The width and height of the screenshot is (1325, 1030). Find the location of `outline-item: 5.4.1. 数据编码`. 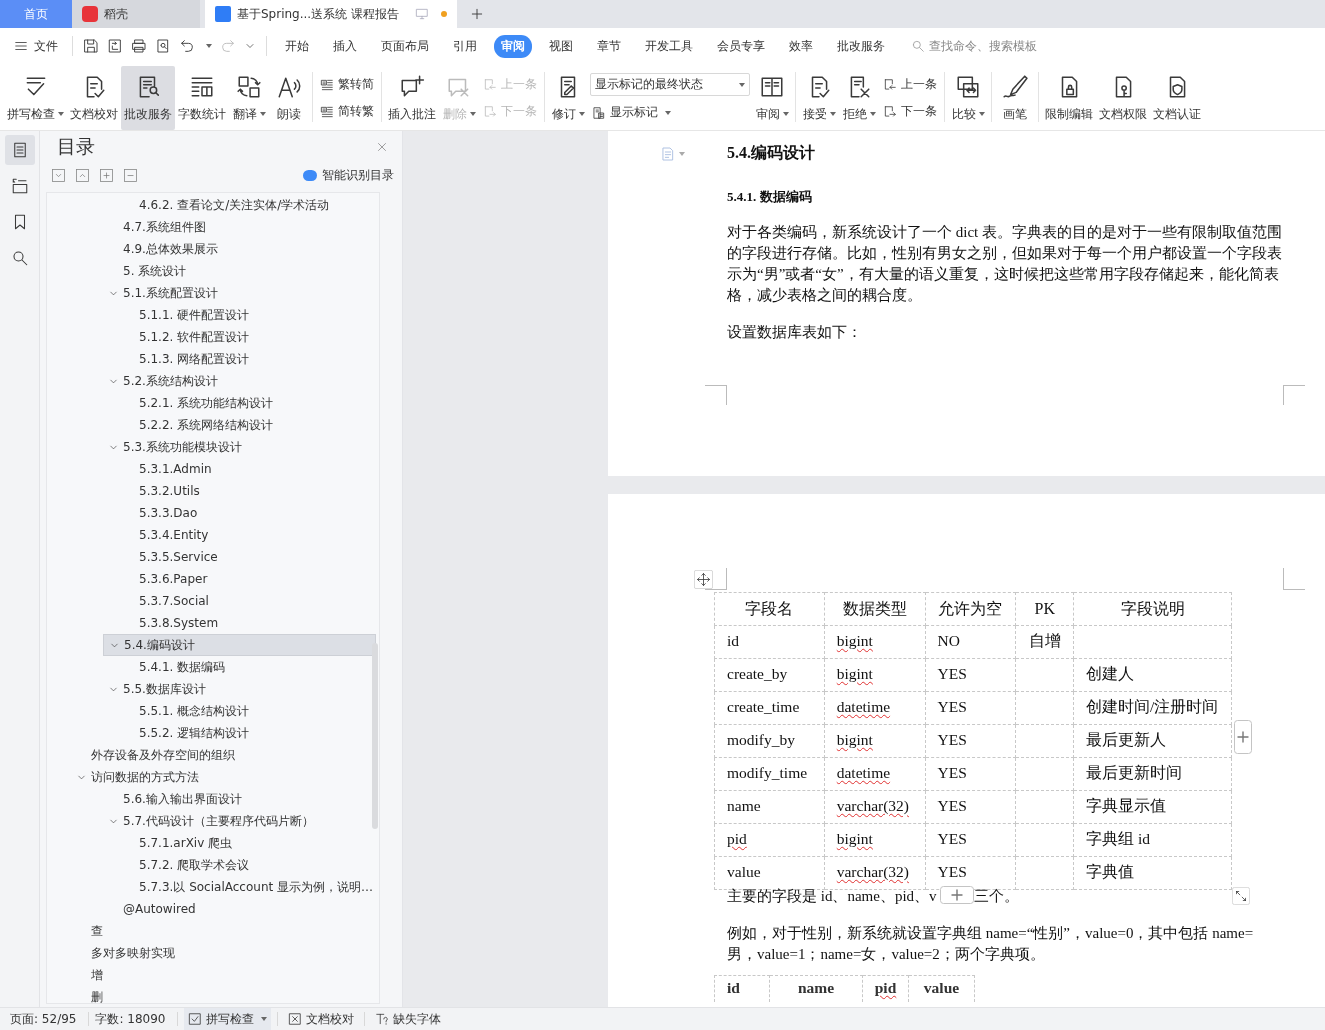

outline-item: 5.4.1. 数据编码 is located at coordinates (247, 667).